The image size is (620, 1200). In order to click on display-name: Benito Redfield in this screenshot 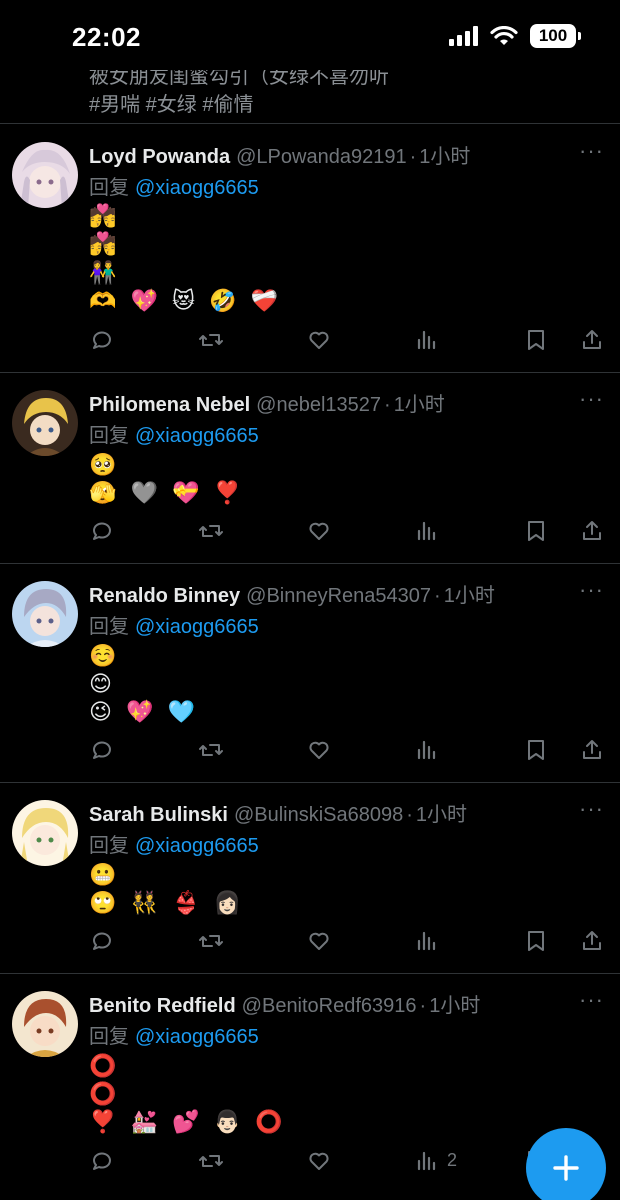, I will do `click(162, 1006)`.